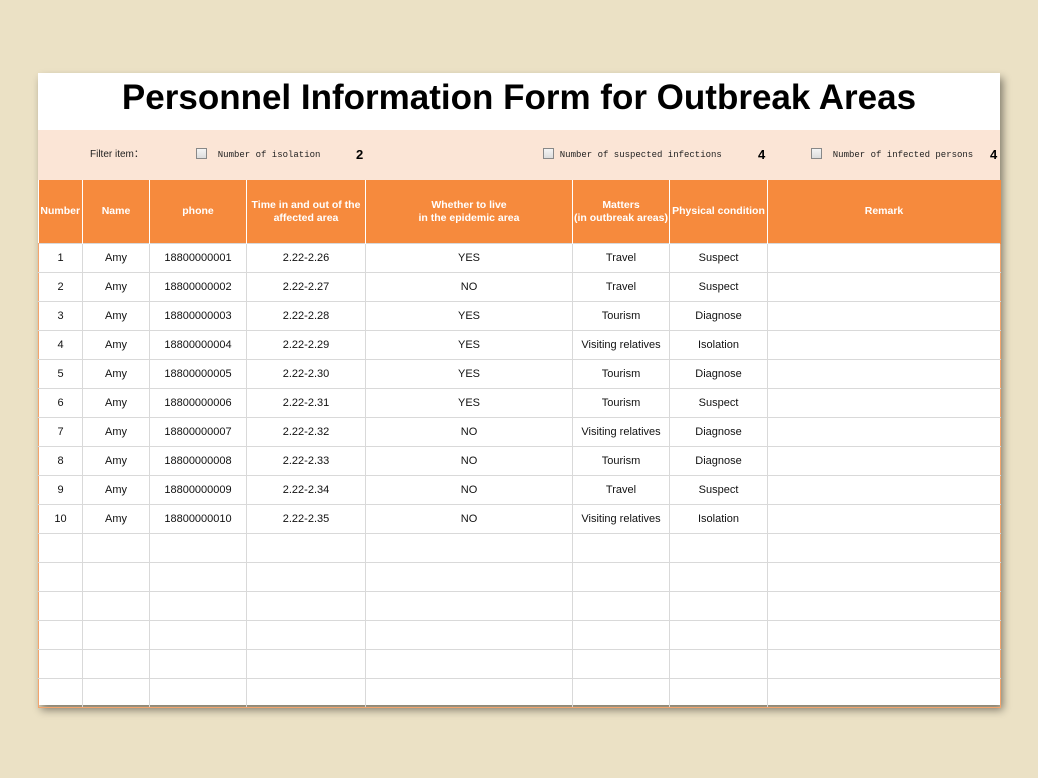 The height and width of the screenshot is (778, 1038). What do you see at coordinates (548, 153) in the screenshot?
I see `suspected-checkbox` at bounding box center [548, 153].